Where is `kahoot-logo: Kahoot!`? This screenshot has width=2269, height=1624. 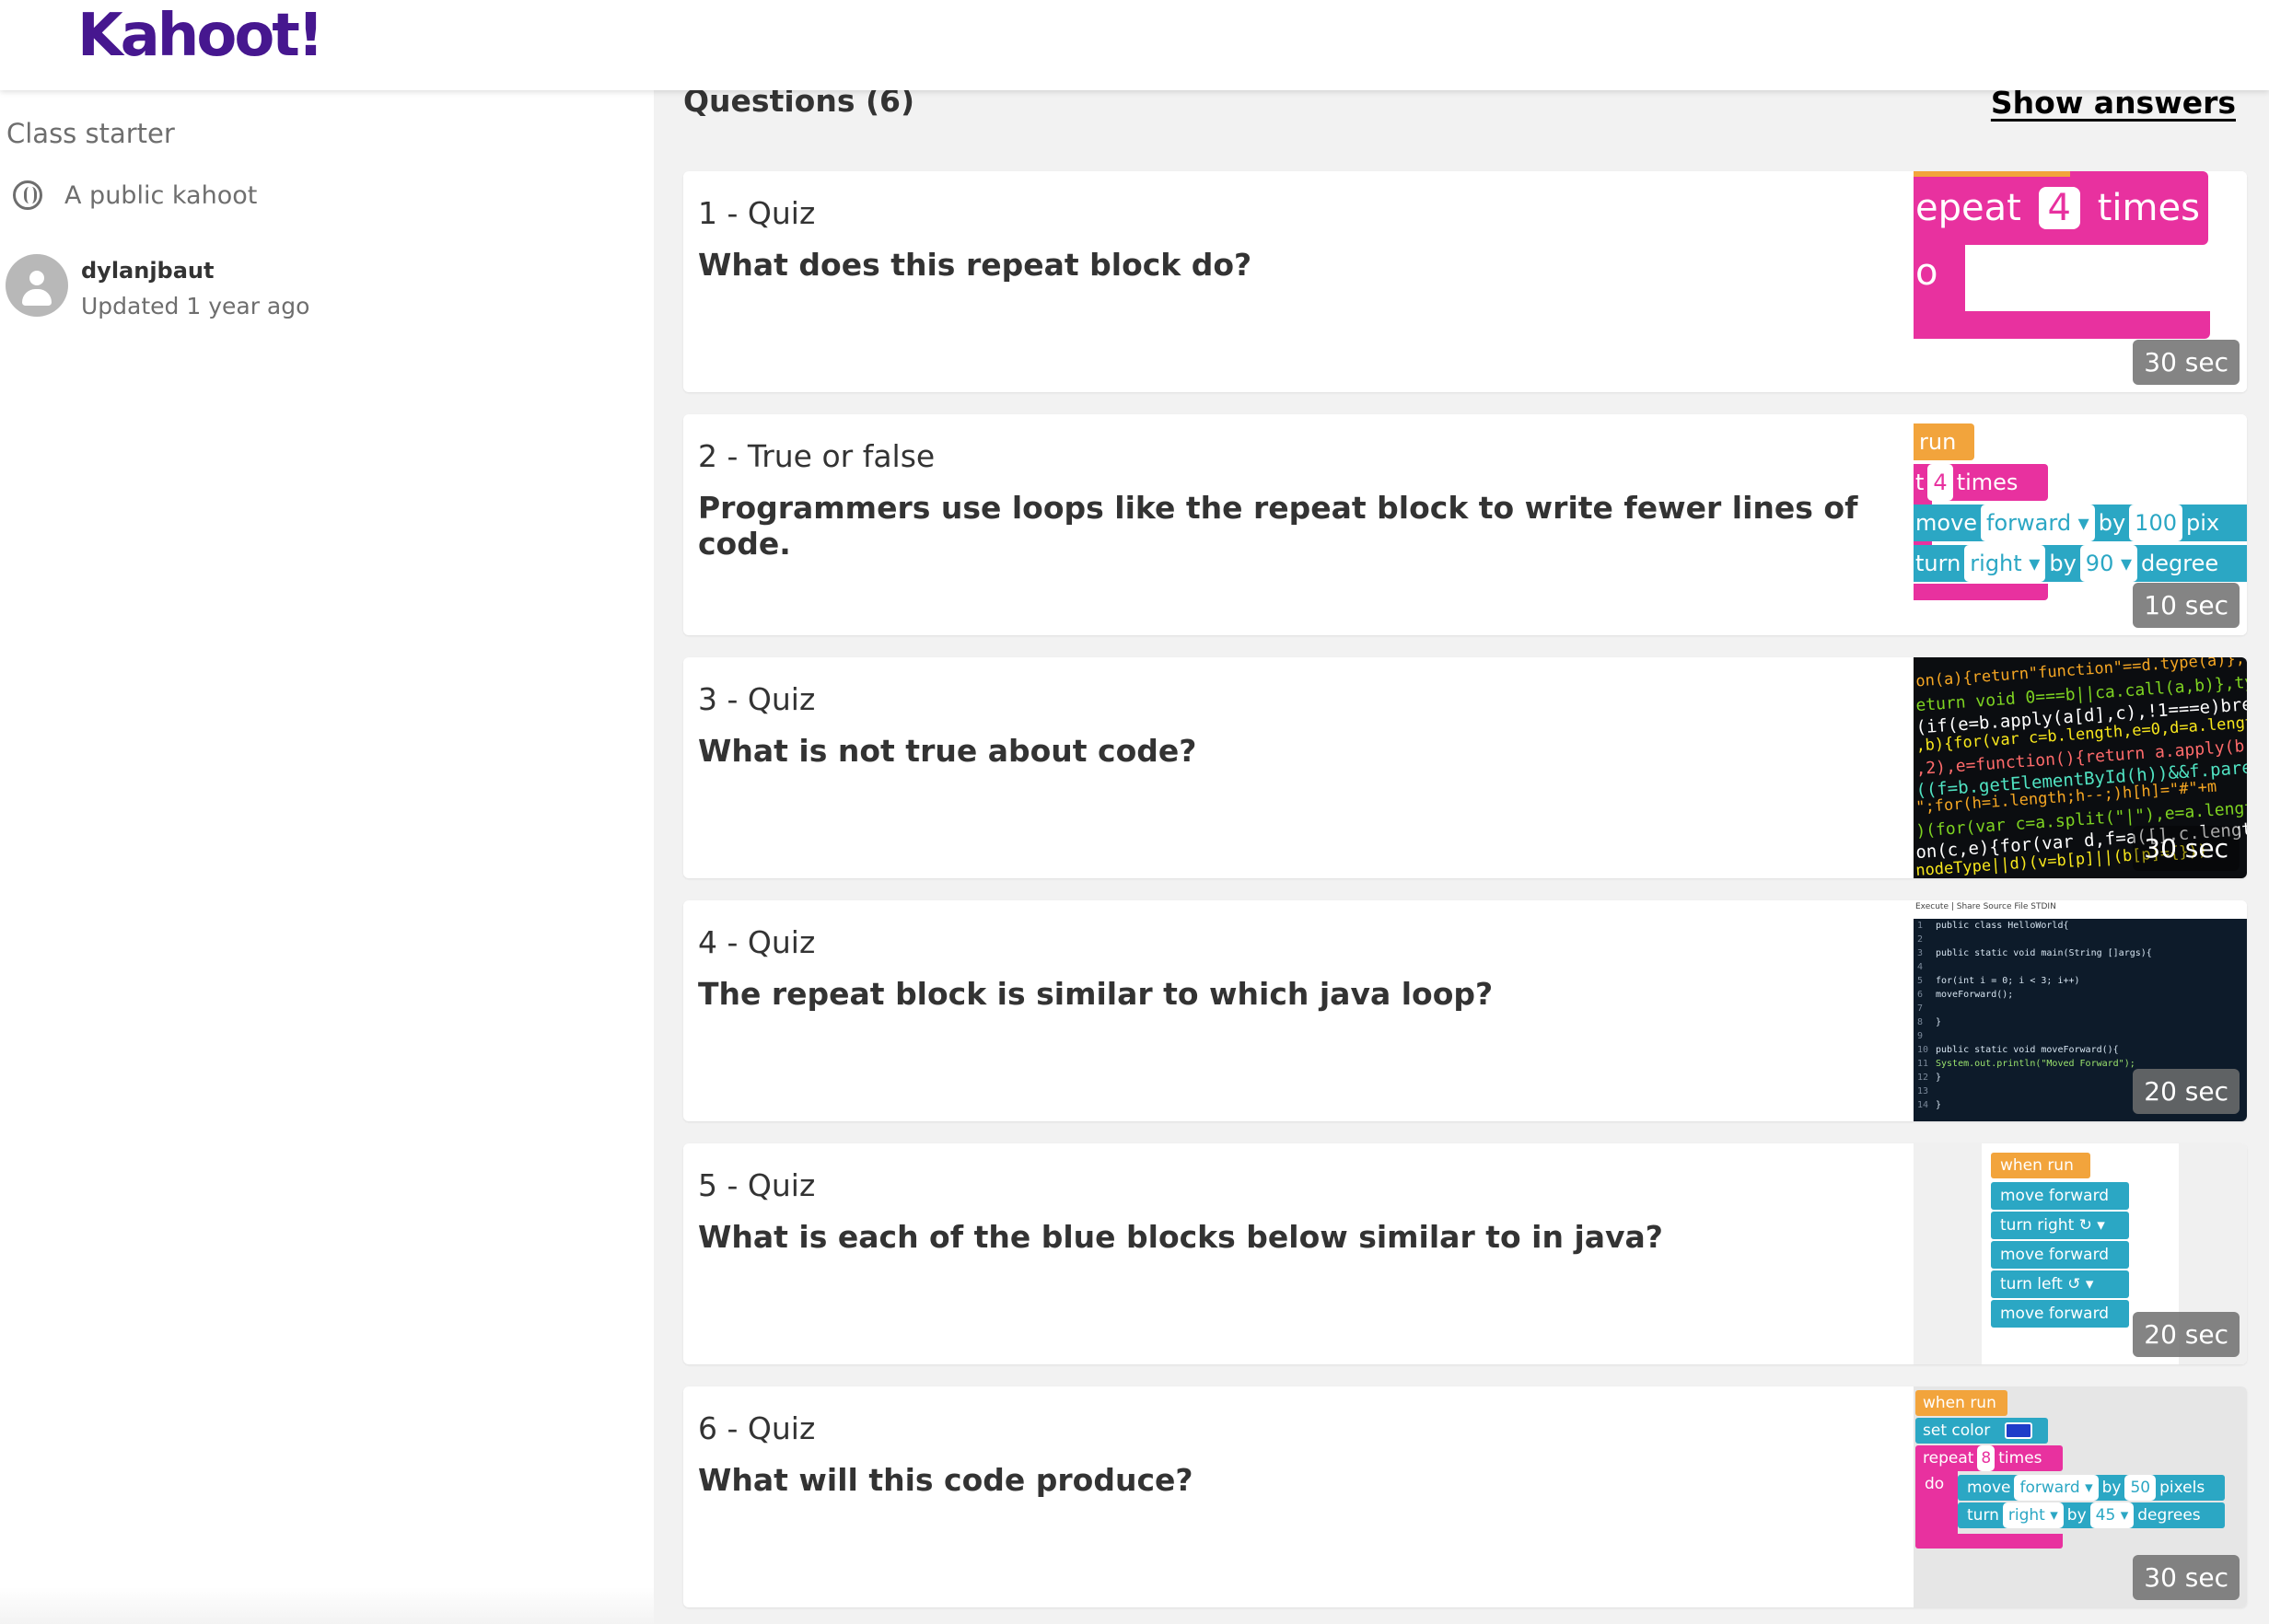
kahoot-logo: Kahoot! is located at coordinates (200, 36).